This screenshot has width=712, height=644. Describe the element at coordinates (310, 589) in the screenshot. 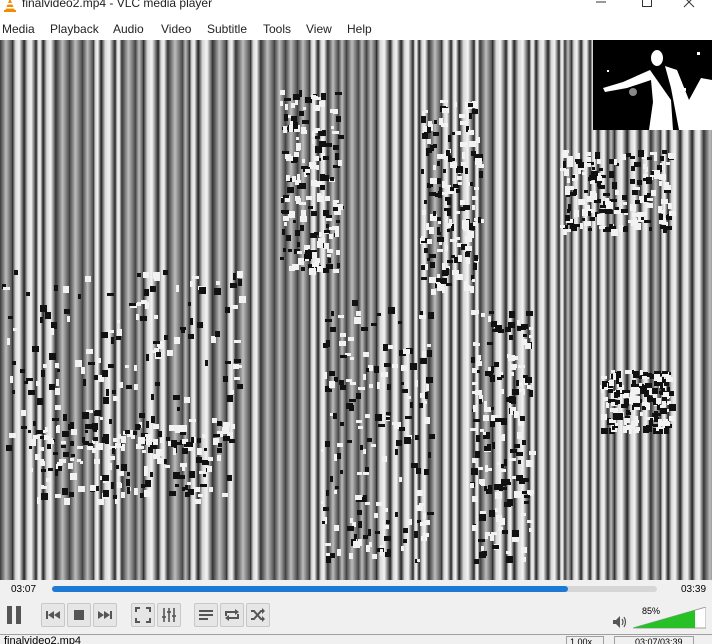

I see `seek-progress` at that location.